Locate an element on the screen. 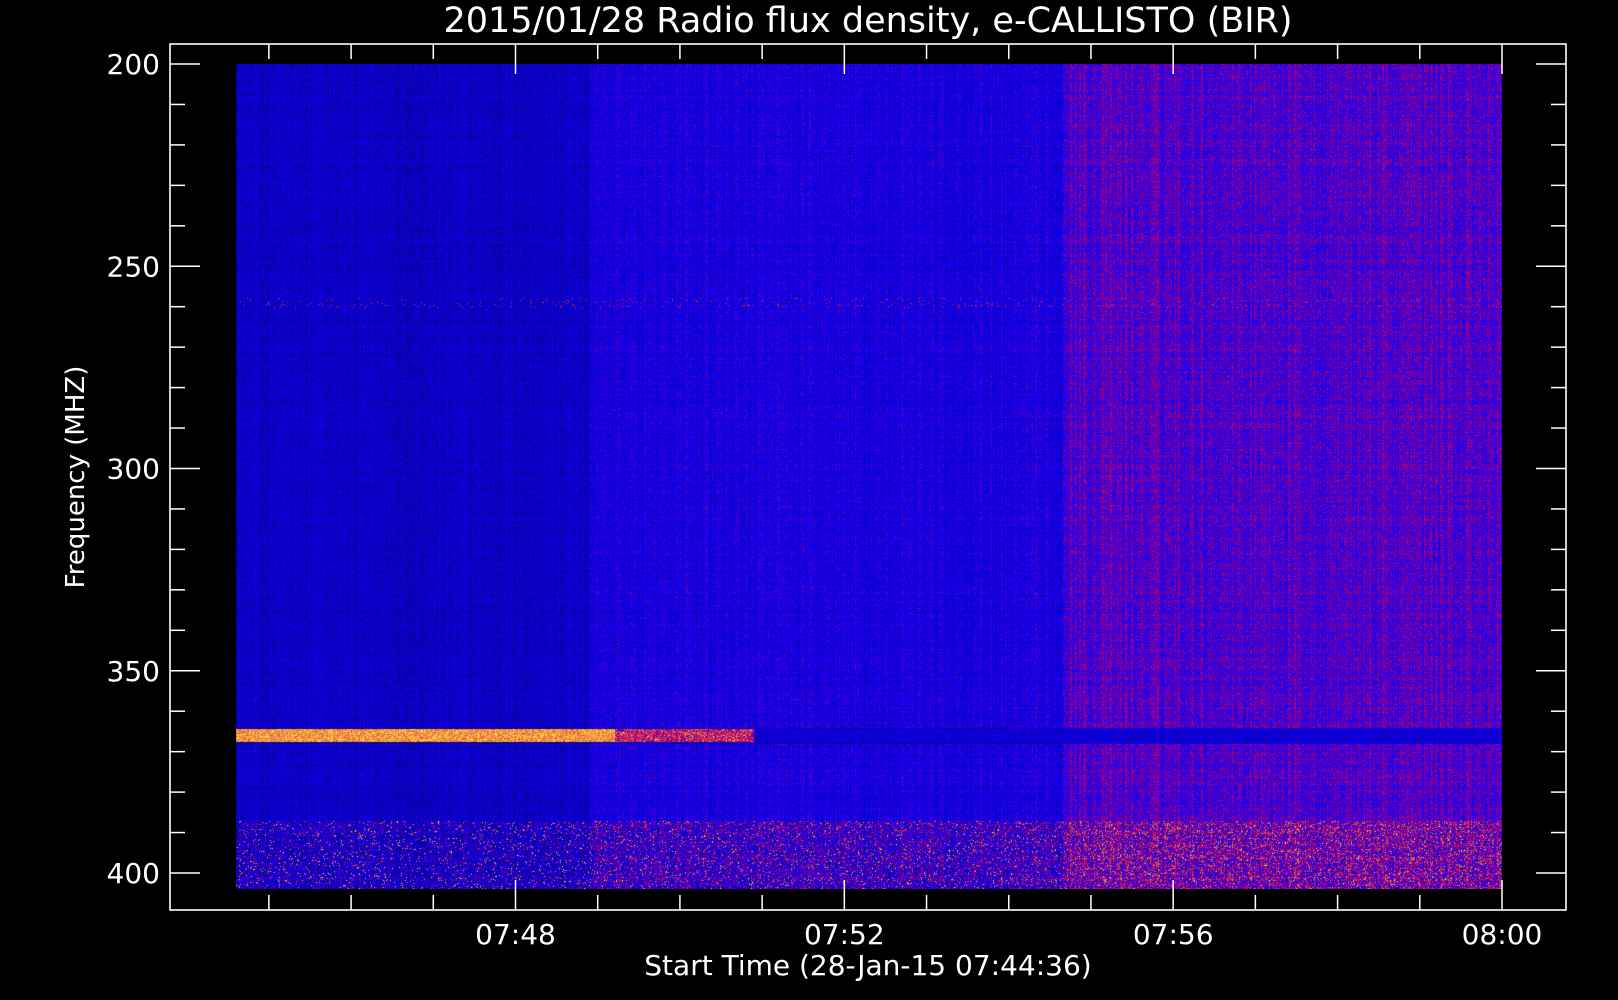  y-axis-label: Frequency (MHZ) is located at coordinates (76, 477).